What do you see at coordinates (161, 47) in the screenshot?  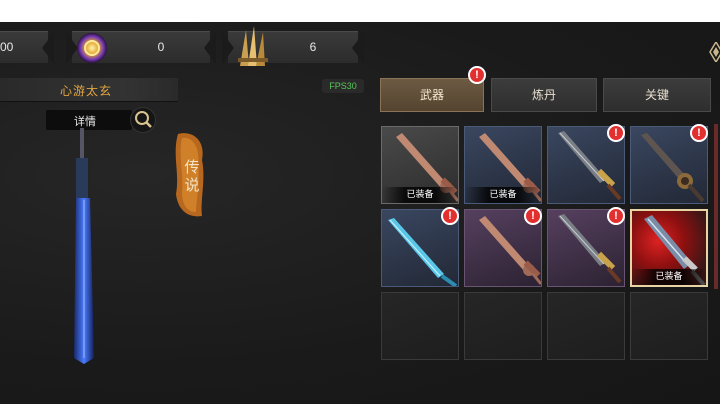 I see `currency-2-value: 0` at bounding box center [161, 47].